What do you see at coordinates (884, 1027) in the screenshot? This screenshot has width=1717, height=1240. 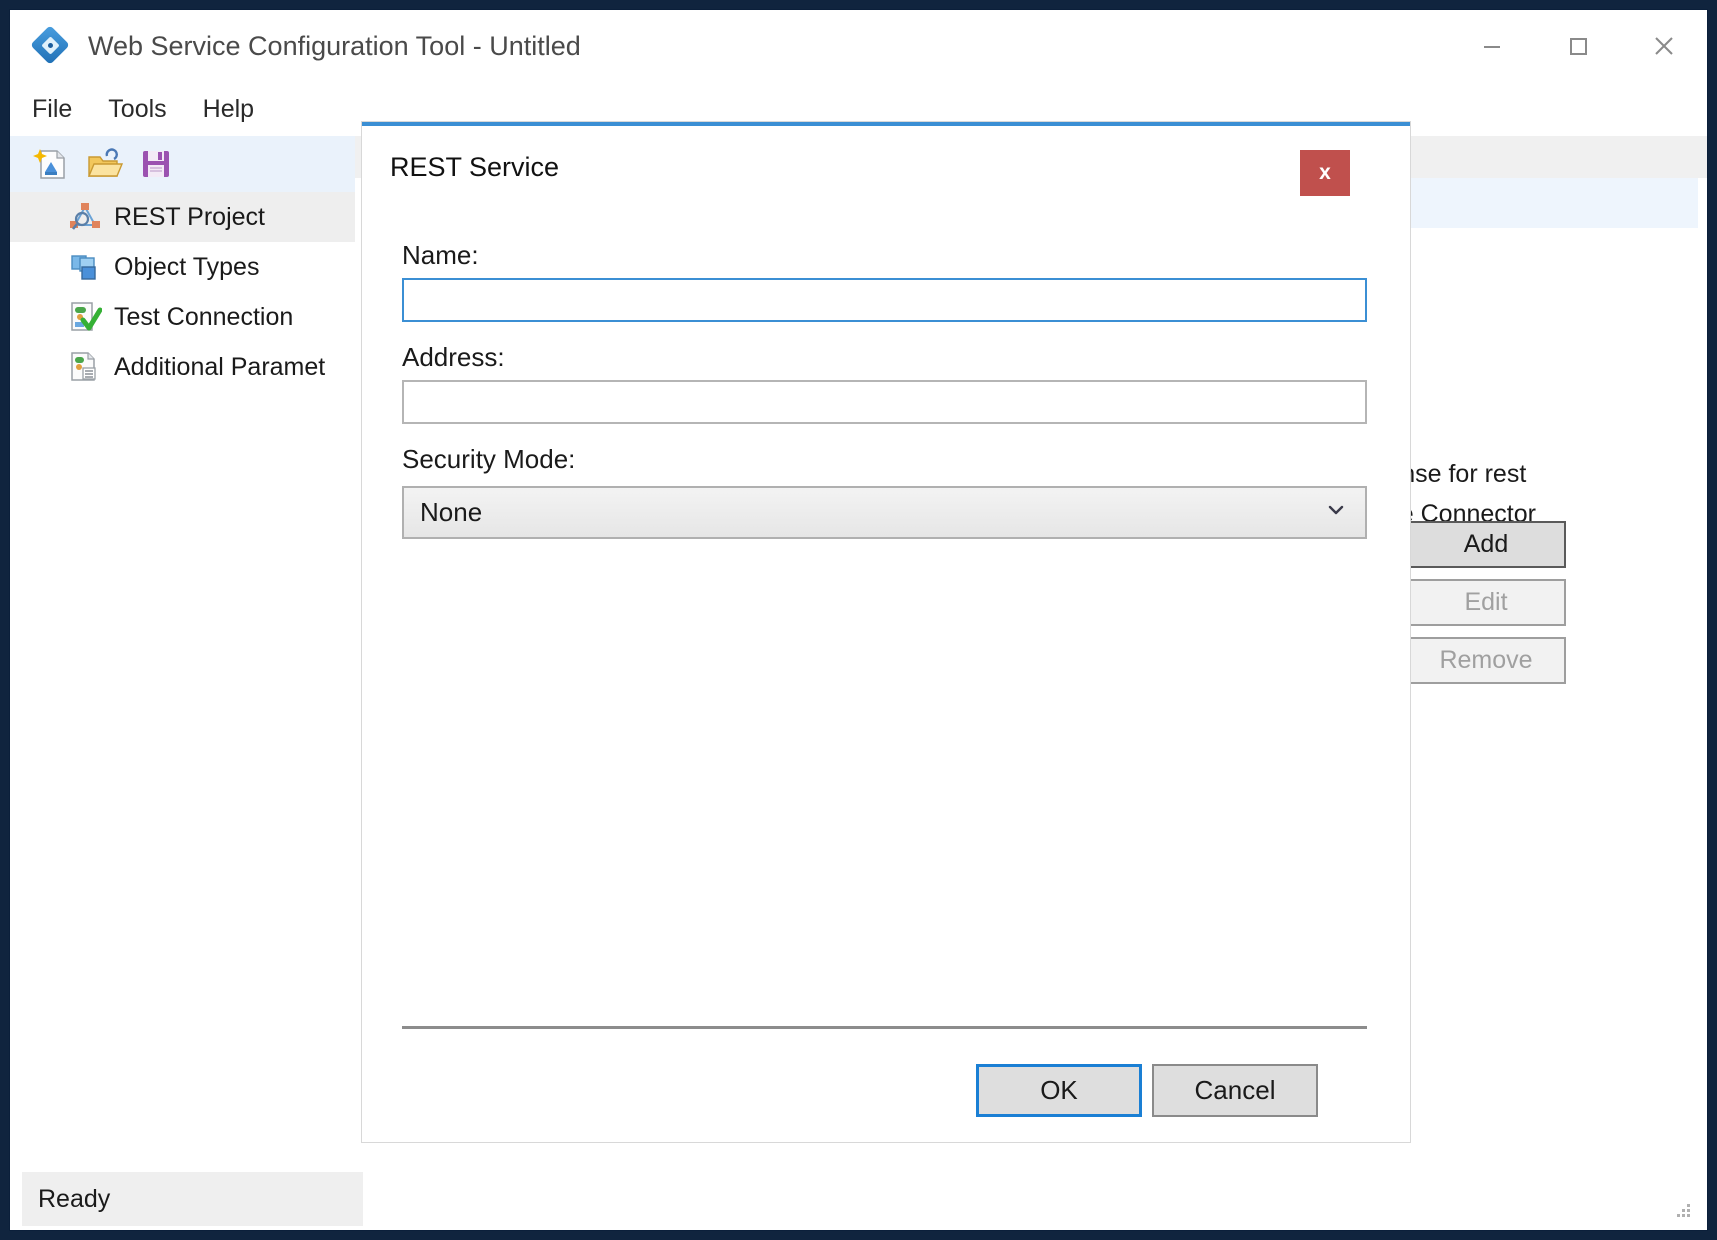 I see `dialog-separator` at bounding box center [884, 1027].